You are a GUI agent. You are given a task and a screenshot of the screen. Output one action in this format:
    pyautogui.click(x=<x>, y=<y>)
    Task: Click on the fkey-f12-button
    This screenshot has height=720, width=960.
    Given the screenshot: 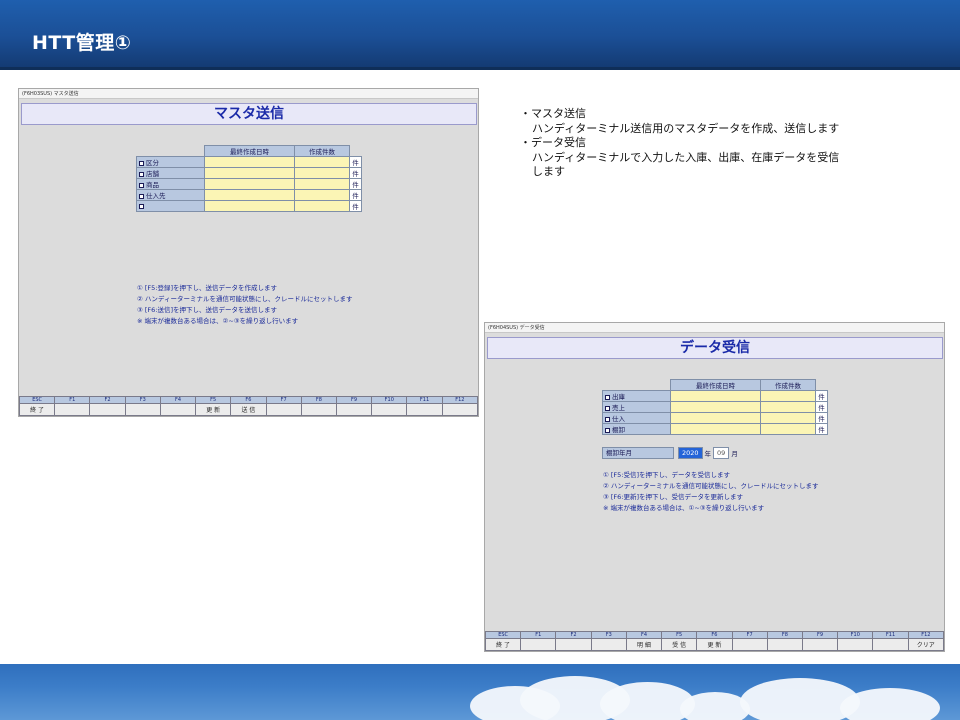 What is the action you would take?
    pyautogui.click(x=460, y=409)
    